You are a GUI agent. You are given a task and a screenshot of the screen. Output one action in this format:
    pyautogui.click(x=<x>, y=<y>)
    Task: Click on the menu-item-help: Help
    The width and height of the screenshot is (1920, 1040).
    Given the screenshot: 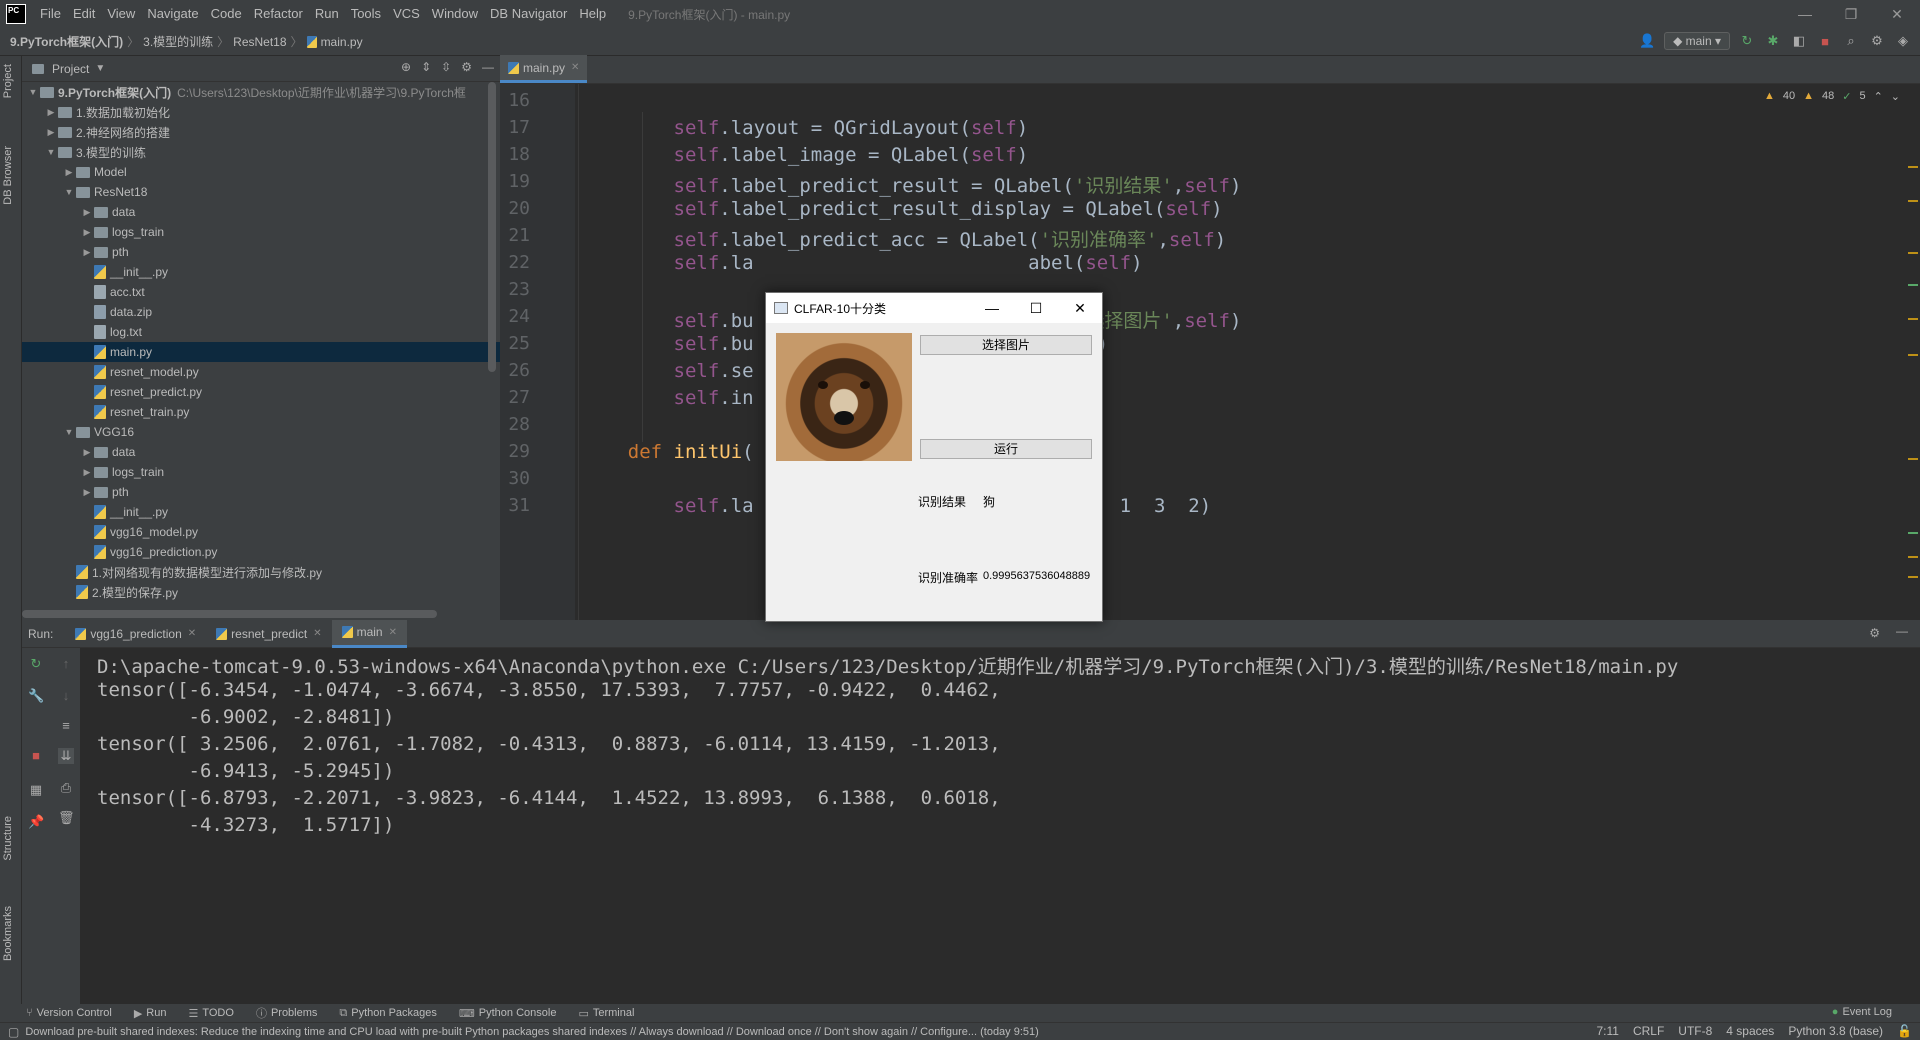 What is the action you would take?
    pyautogui.click(x=592, y=14)
    